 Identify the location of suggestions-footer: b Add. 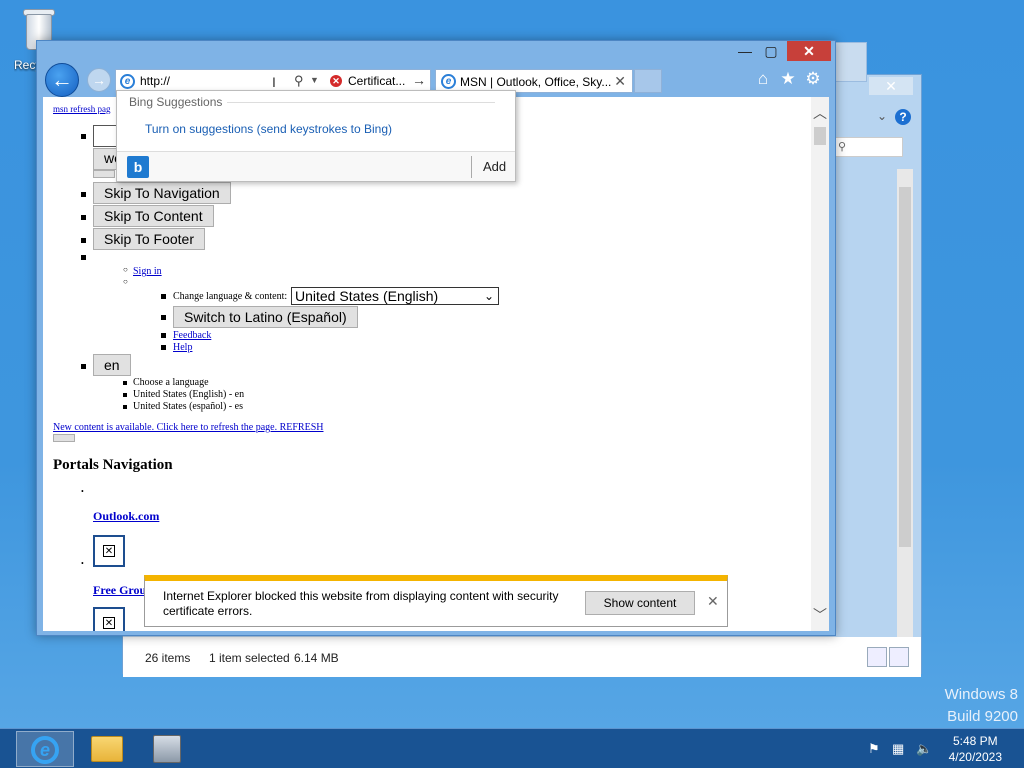
(316, 166).